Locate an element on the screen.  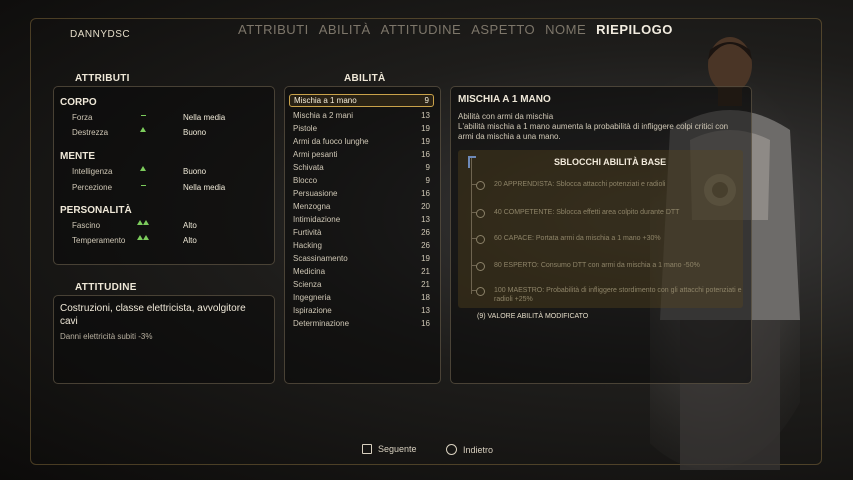
unlocks-box is located at coordinates (600, 229).